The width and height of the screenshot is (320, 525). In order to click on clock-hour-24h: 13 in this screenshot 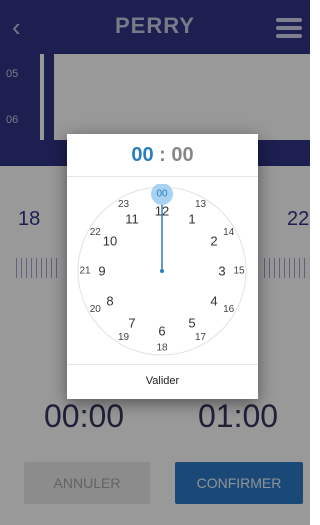, I will do `click(201, 204)`.